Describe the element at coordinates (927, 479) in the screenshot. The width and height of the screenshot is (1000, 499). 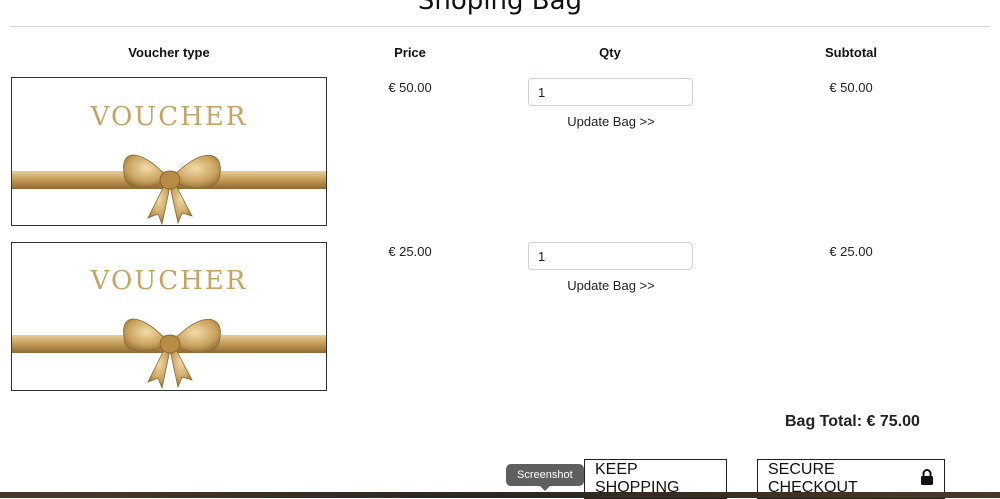
I see `lock-icon` at that location.